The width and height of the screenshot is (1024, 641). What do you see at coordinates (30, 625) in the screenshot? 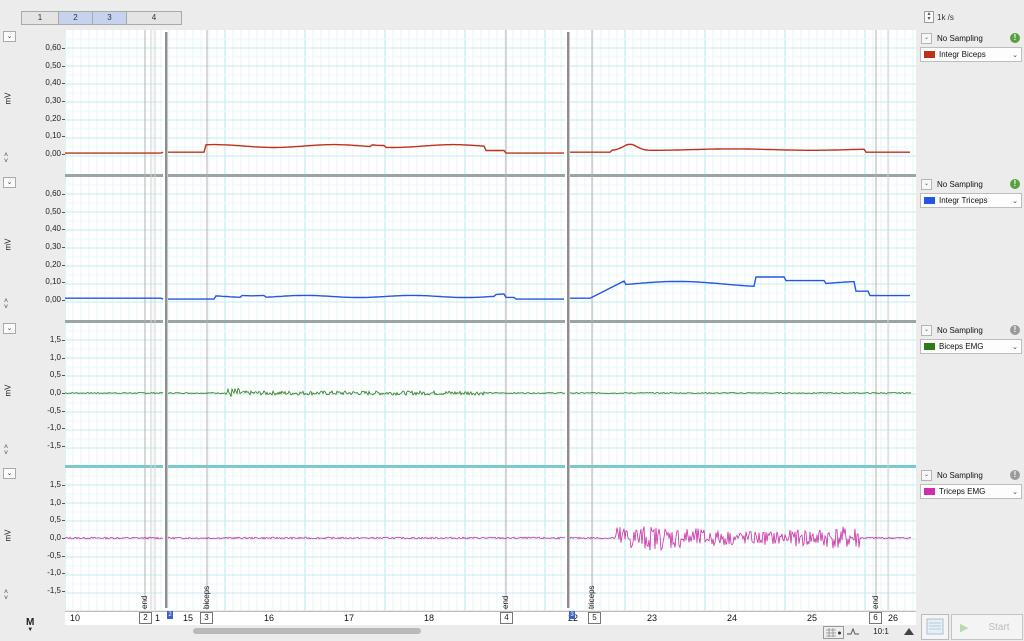
I see `mode-button: M ▼` at bounding box center [30, 625].